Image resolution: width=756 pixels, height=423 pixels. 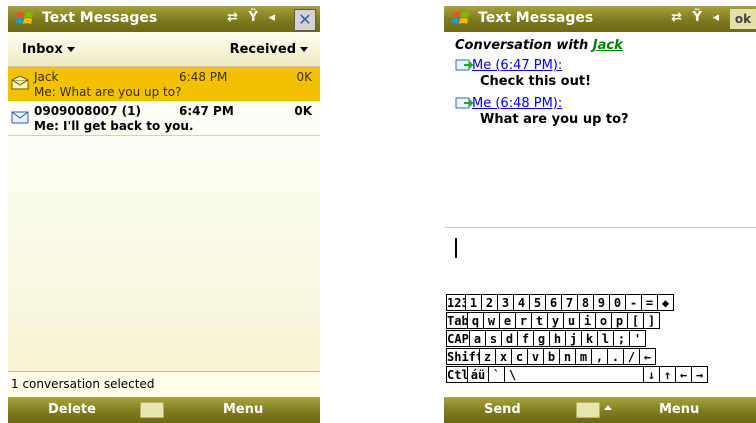 What do you see at coordinates (743, 19) in the screenshot?
I see `ok-button: ok` at bounding box center [743, 19].